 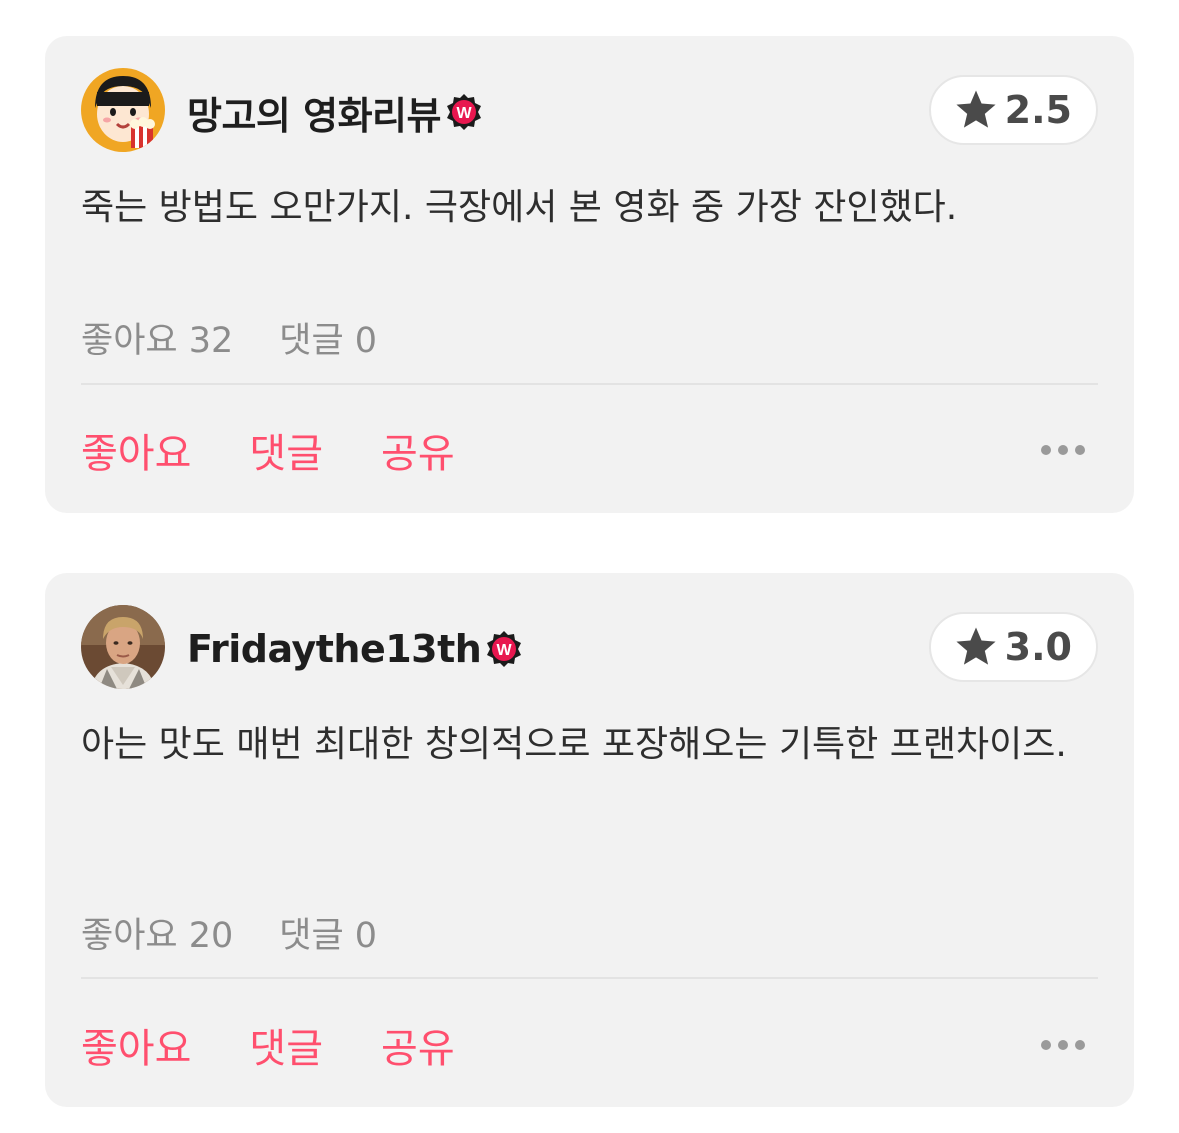 I want to click on username-row: Fridaythe13th W, so click(x=355, y=649).